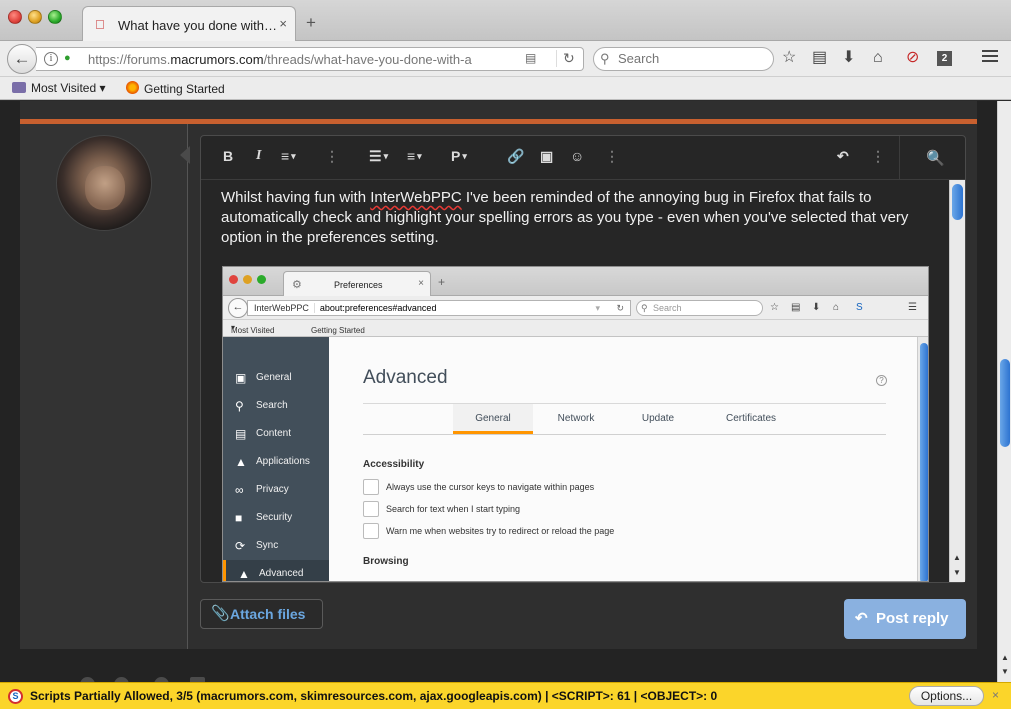 The width and height of the screenshot is (1011, 709). Describe the element at coordinates (878, 156) in the screenshot. I see `more-options-icon-3: ⋮` at that location.